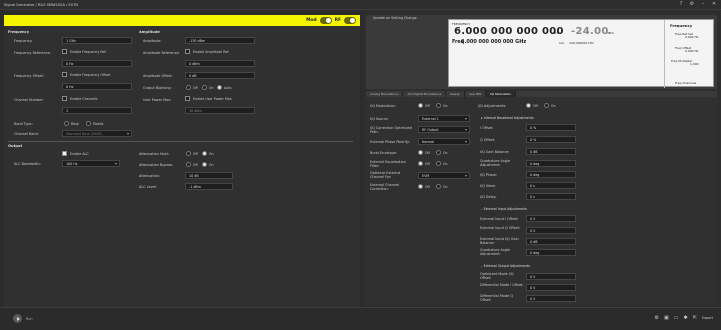 This screenshot has height=330, width=721. I want to click on optimized-mode-field: 0 V, so click(551, 276).